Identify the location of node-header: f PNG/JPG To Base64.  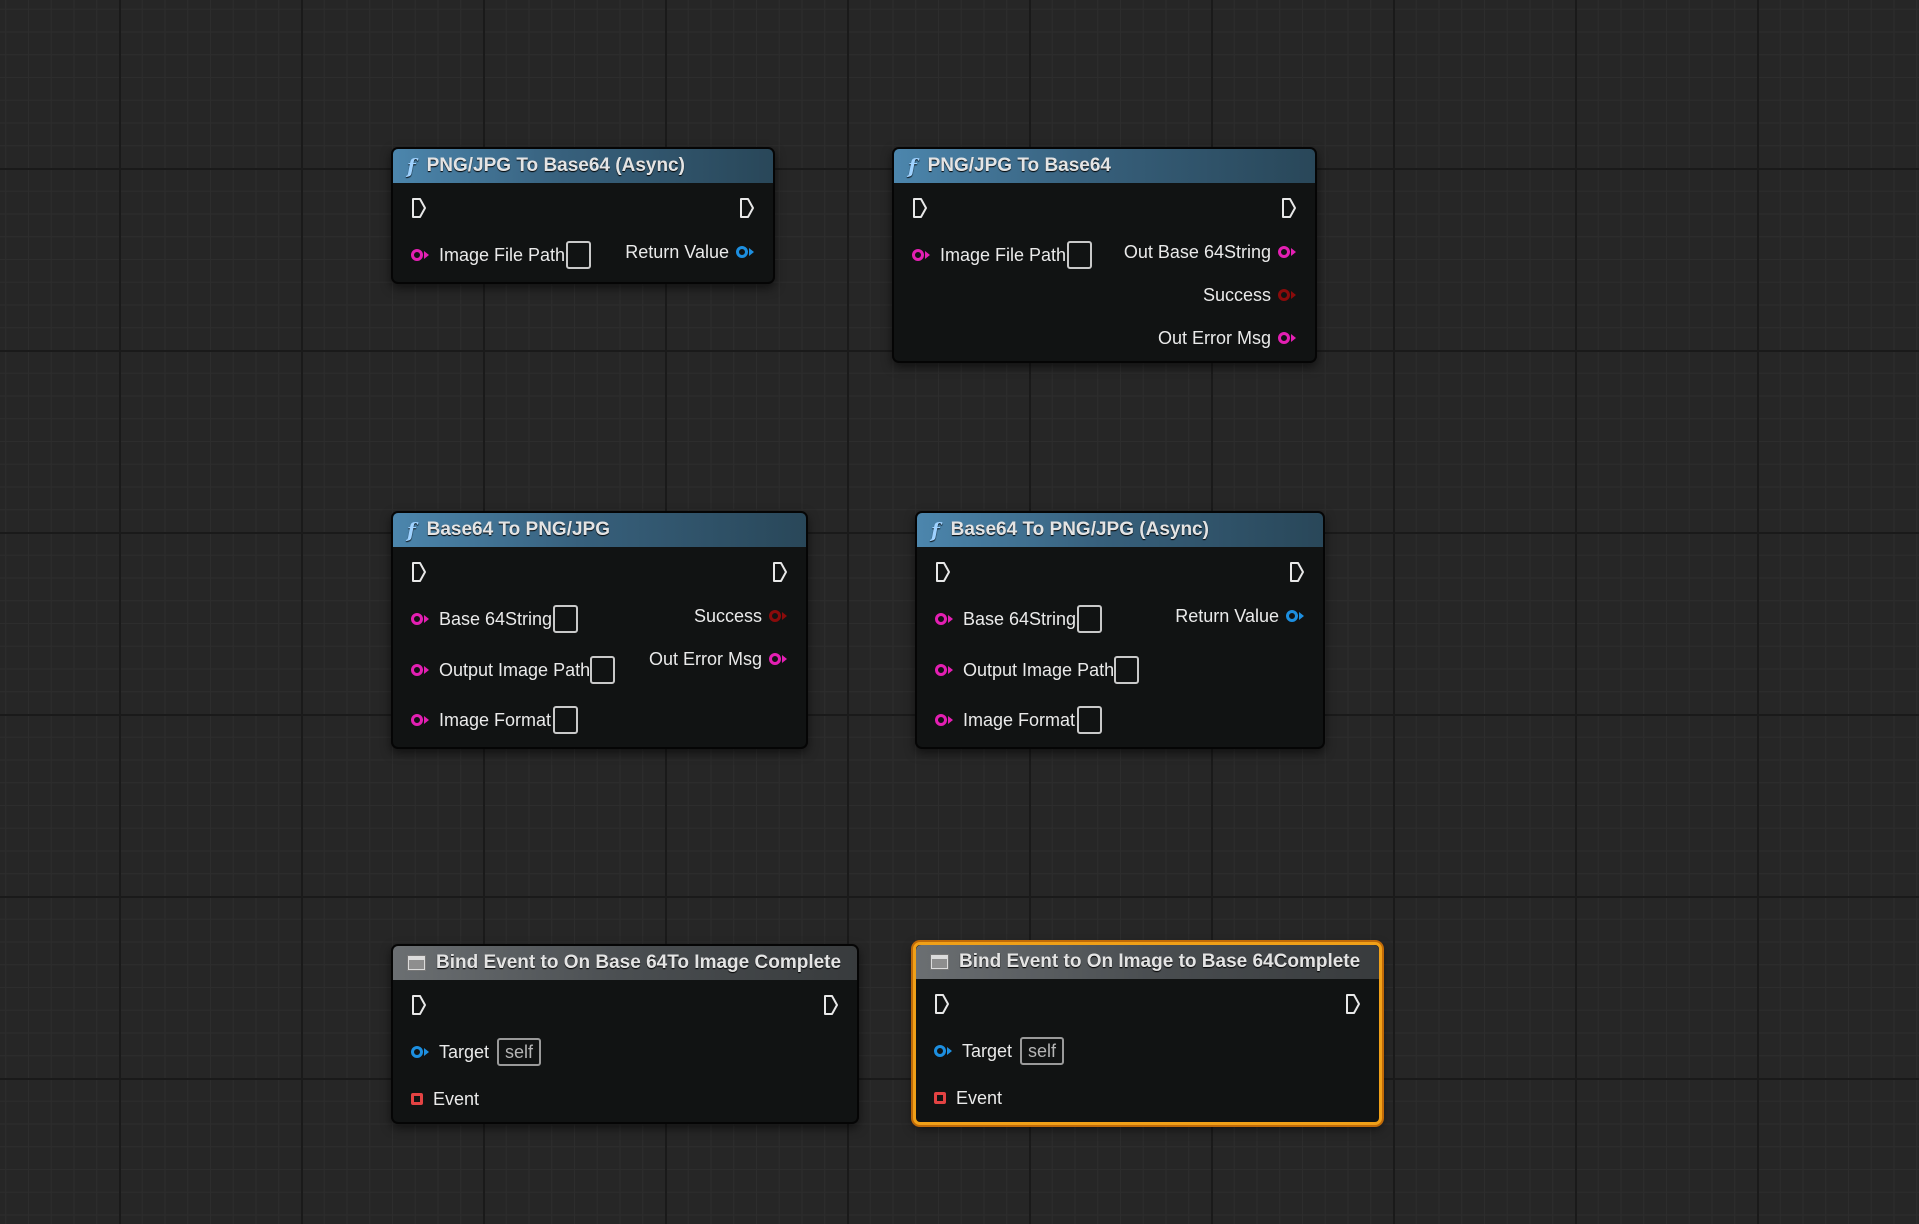
(1104, 166).